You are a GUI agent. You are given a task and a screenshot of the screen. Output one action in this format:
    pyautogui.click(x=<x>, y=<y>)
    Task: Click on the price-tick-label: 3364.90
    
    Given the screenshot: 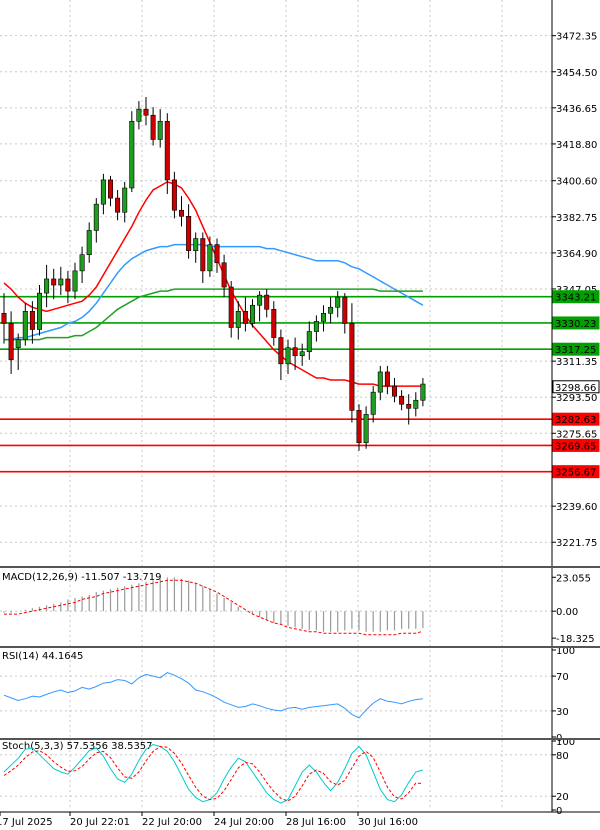 What is the action you would take?
    pyautogui.click(x=576, y=254)
    